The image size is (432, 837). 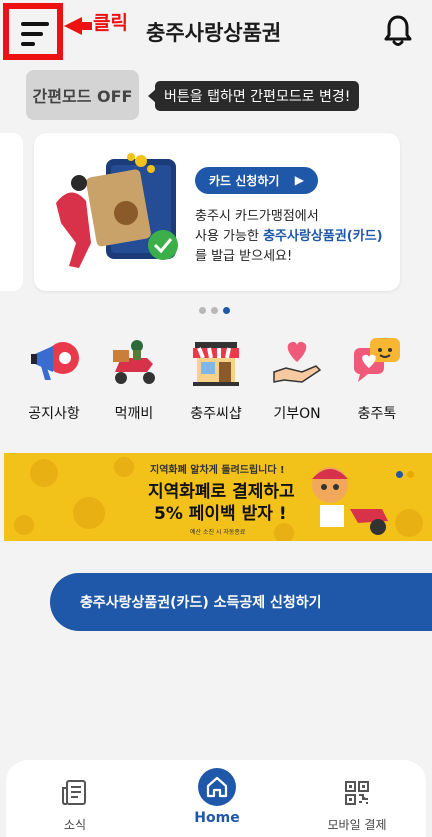 I want to click on home-icon, so click(x=217, y=787).